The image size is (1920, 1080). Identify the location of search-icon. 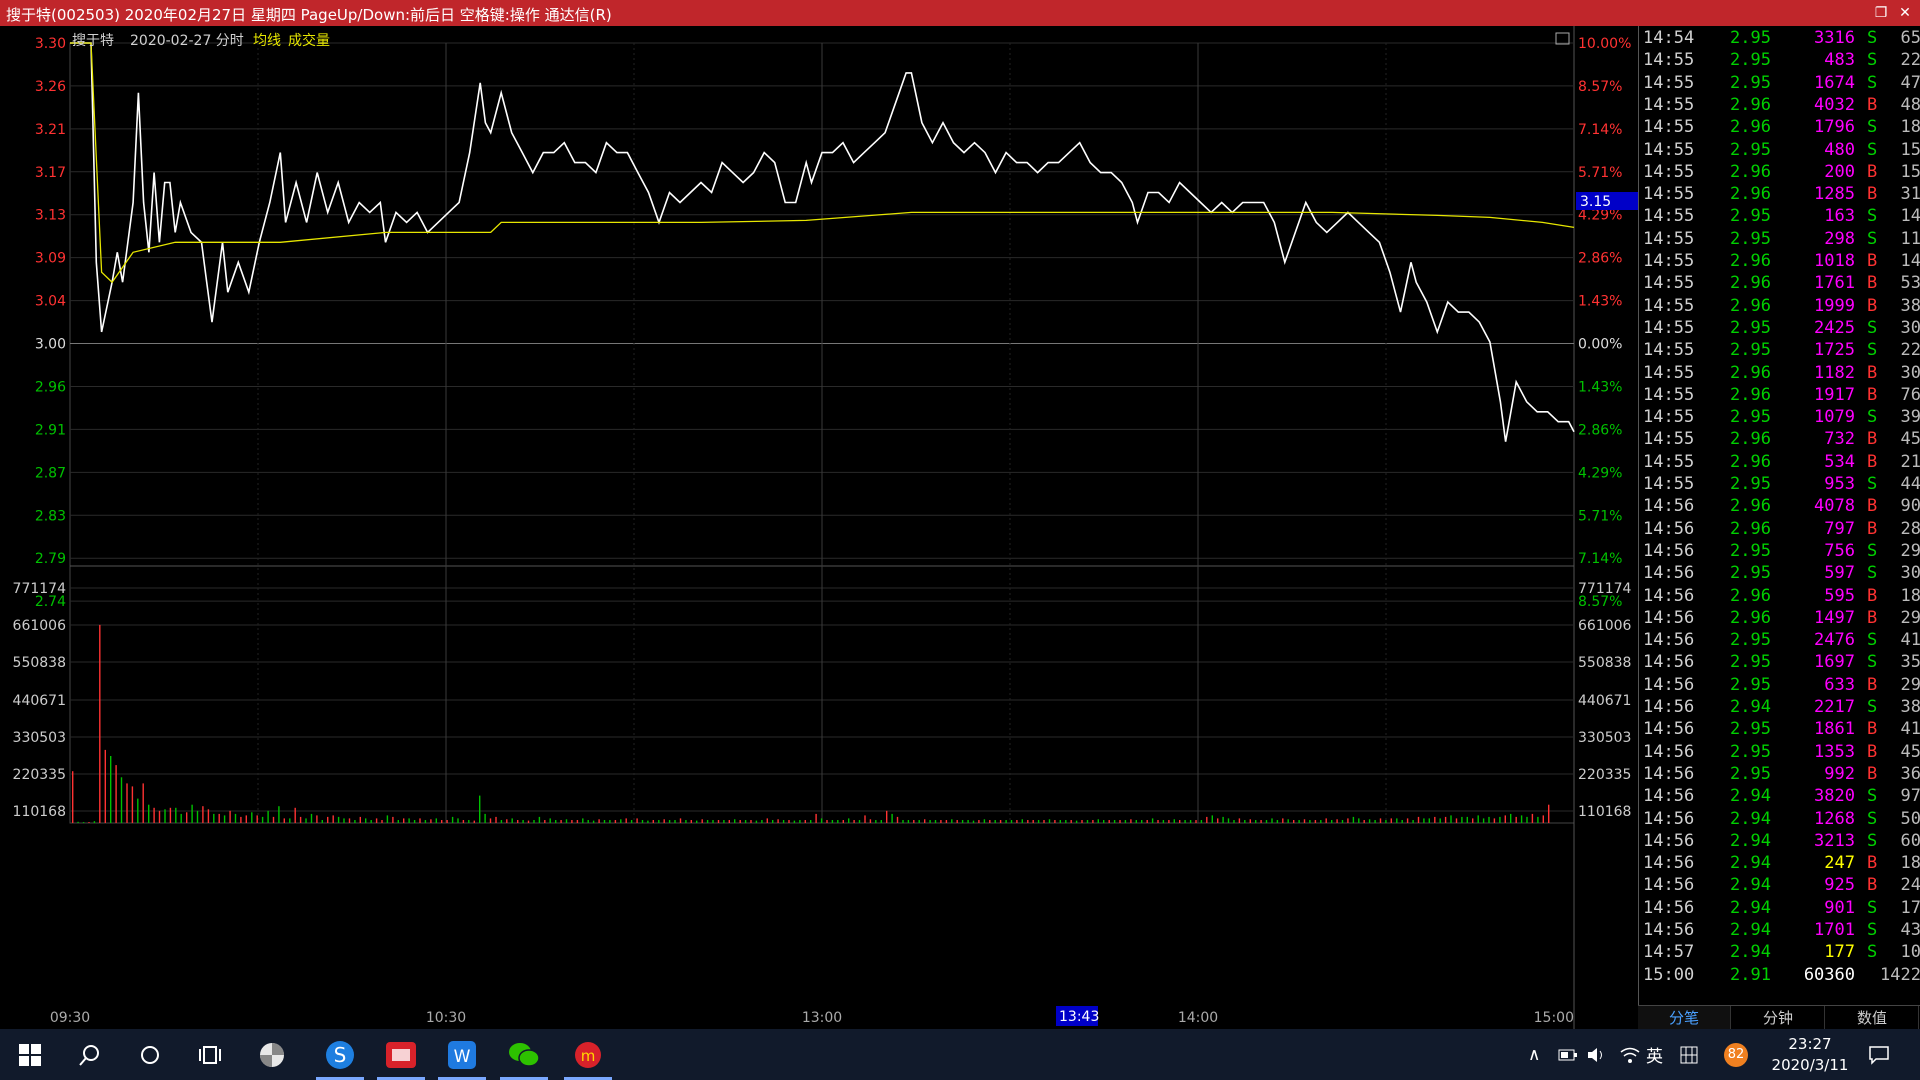
(90, 1054).